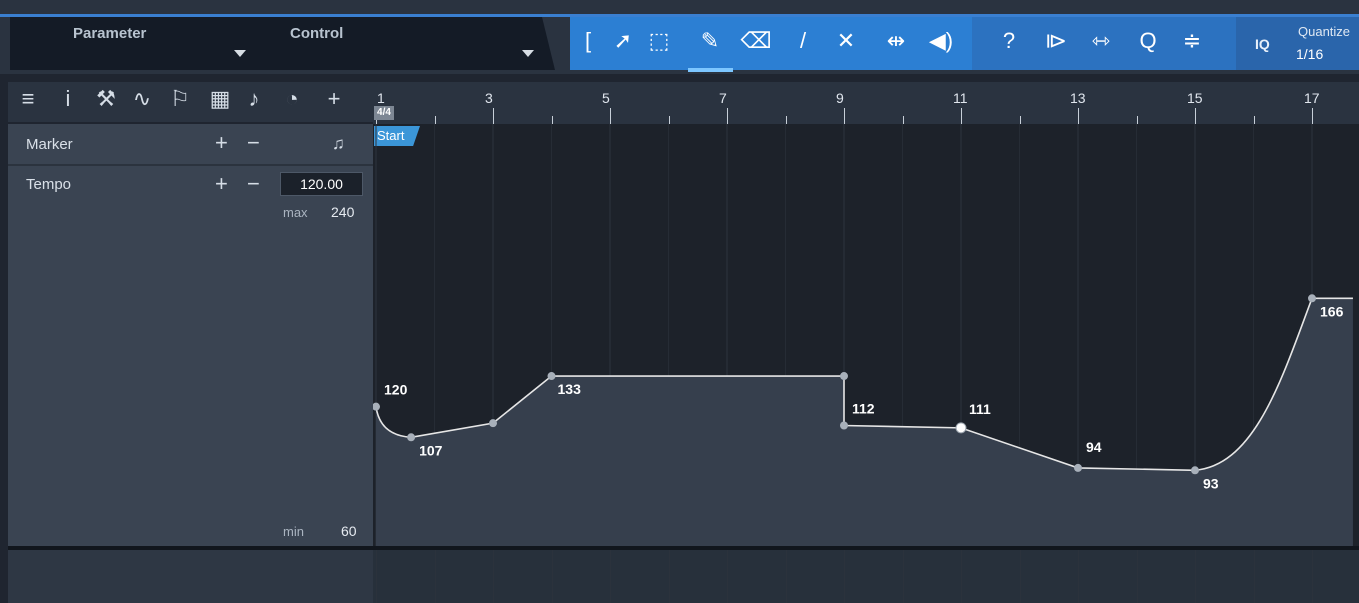 Image resolution: width=1359 pixels, height=603 pixels. I want to click on tempo-max-value: 240, so click(342, 212).